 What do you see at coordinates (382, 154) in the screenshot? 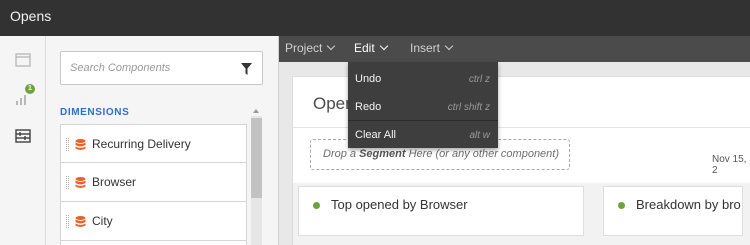
I see `drop-zone-text-bold: Segment` at bounding box center [382, 154].